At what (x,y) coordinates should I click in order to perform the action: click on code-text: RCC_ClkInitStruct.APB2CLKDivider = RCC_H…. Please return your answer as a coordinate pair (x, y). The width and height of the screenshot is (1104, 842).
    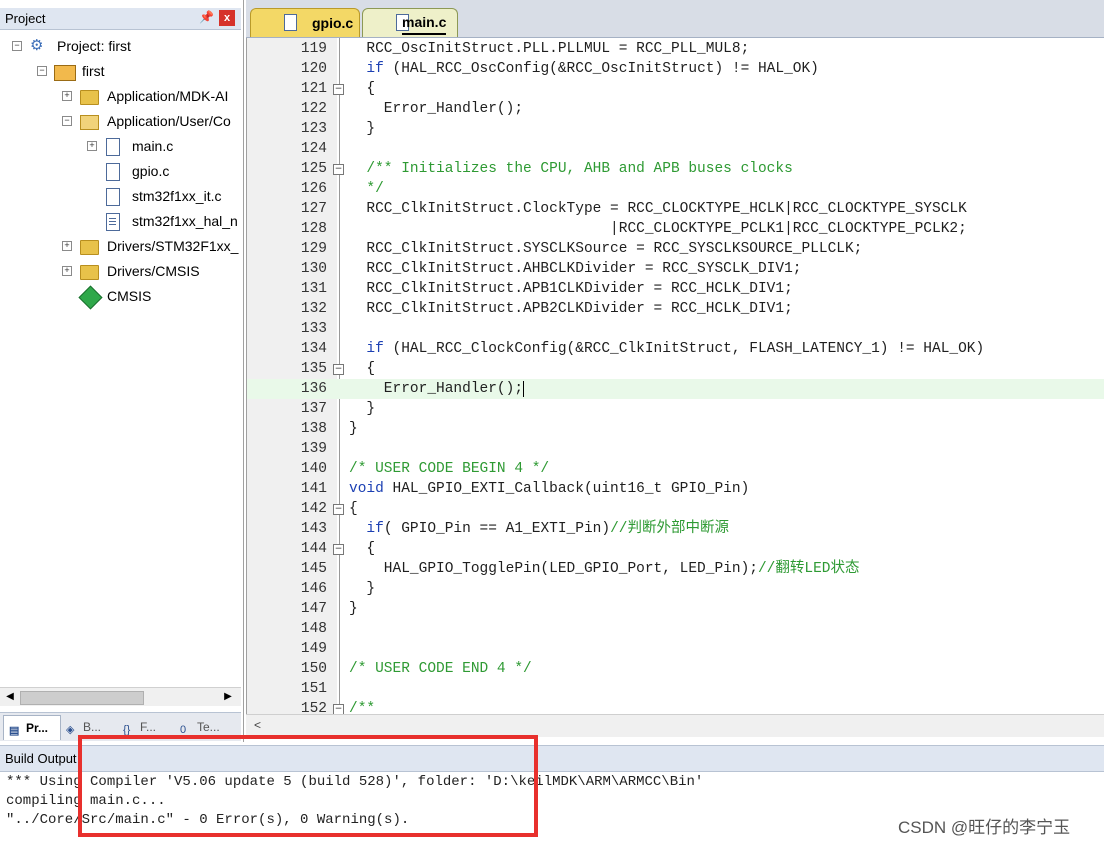
    Looking at the image, I should click on (570, 309).